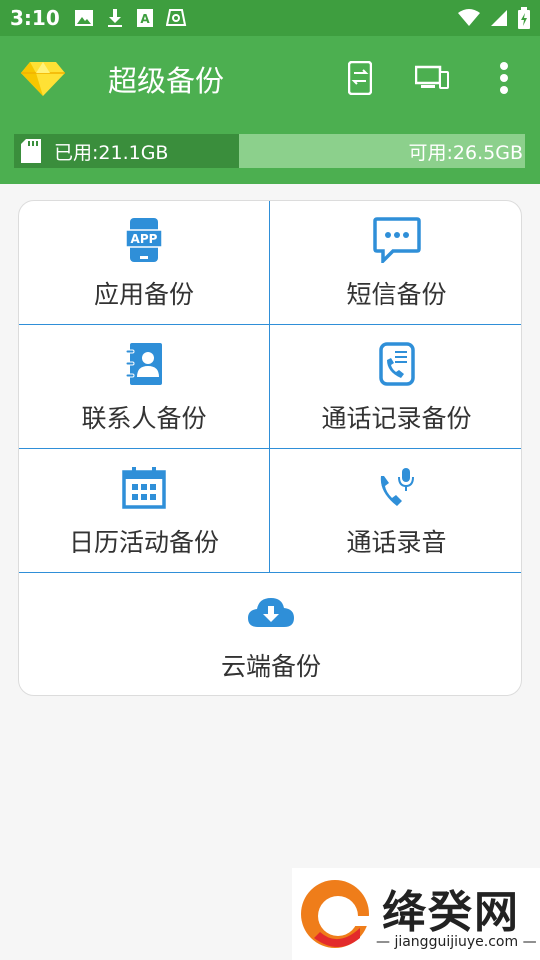 Image resolution: width=540 pixels, height=960 pixels. Describe the element at coordinates (396, 542) in the screenshot. I see `call-recording-label: 通话录音` at that location.